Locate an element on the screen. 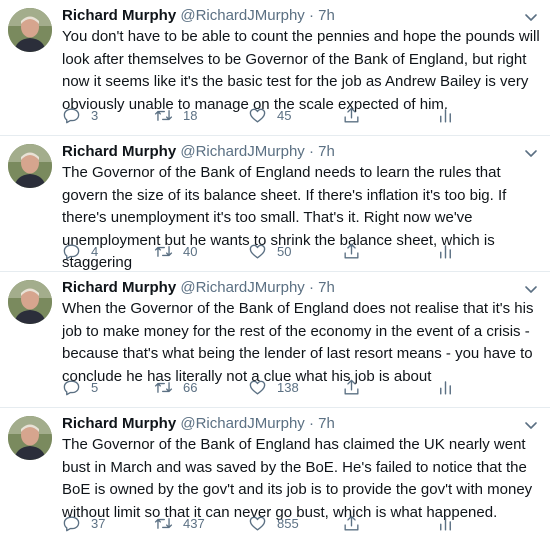  reply-button: 4 is located at coordinates (80, 251).